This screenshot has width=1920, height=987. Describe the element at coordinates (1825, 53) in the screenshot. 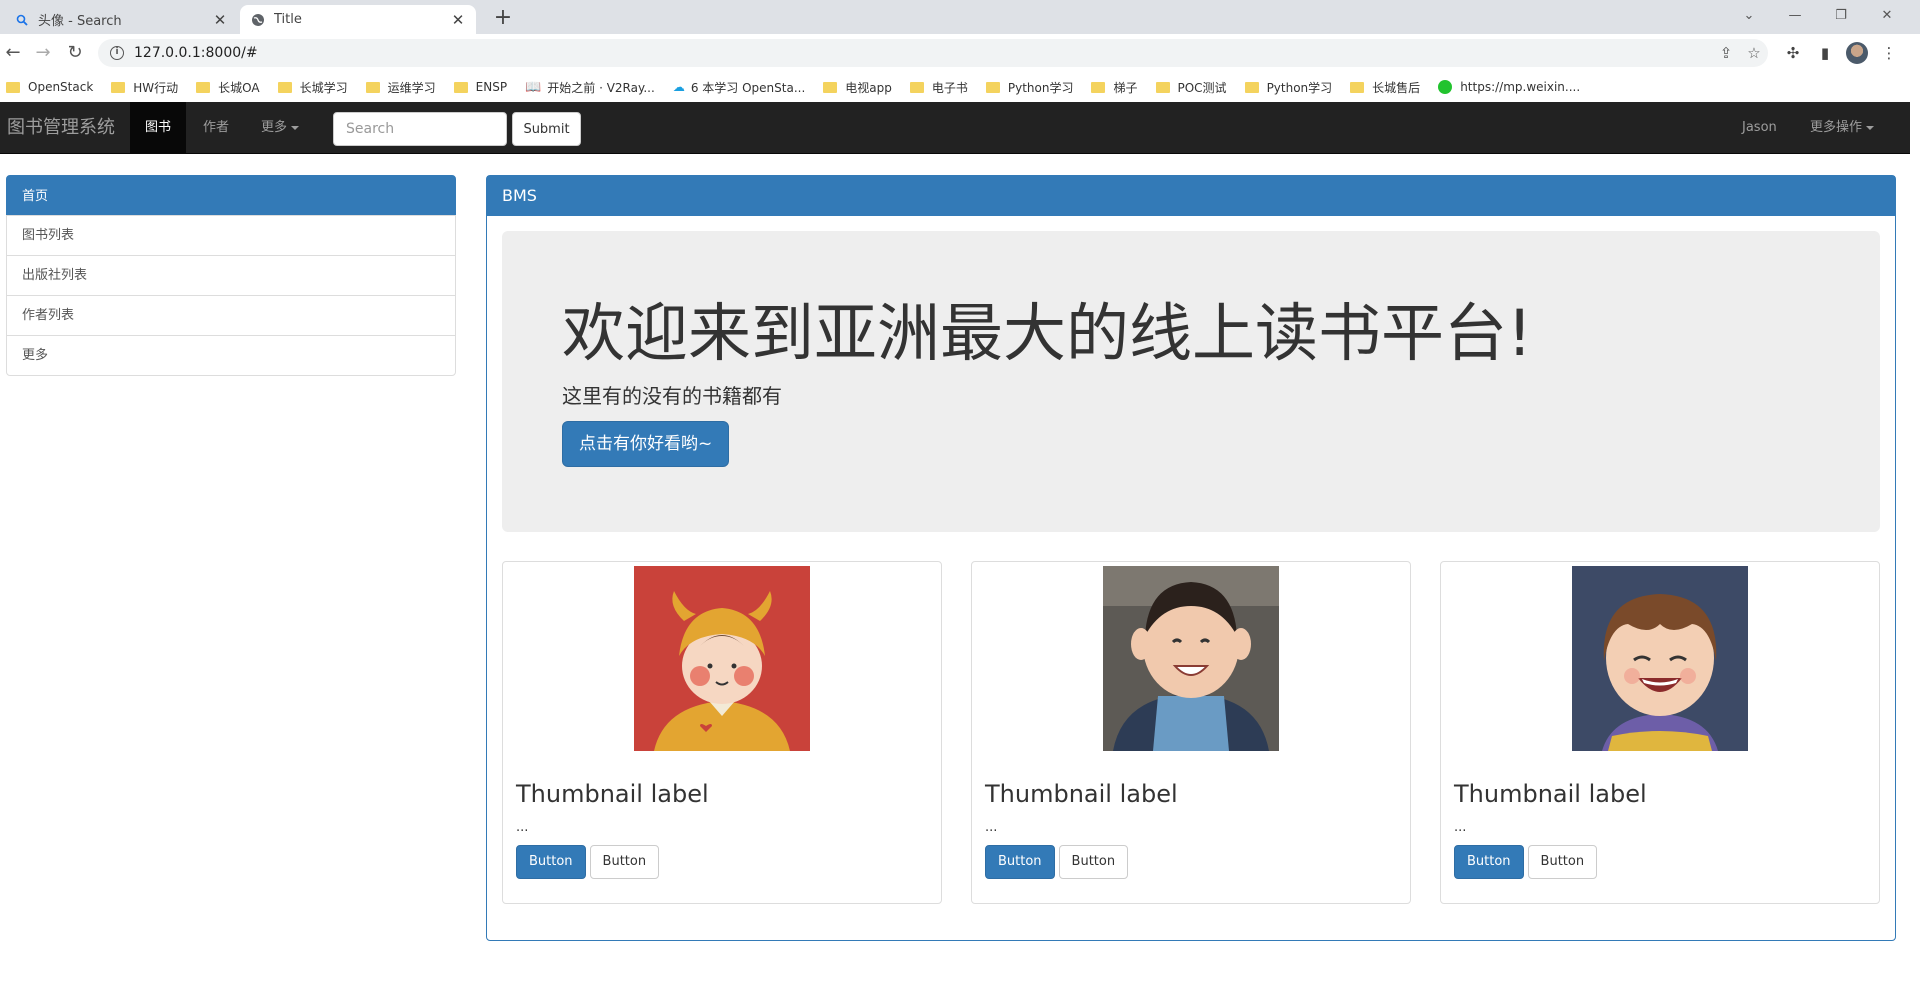

I see `side-panel-icon: ▮` at that location.